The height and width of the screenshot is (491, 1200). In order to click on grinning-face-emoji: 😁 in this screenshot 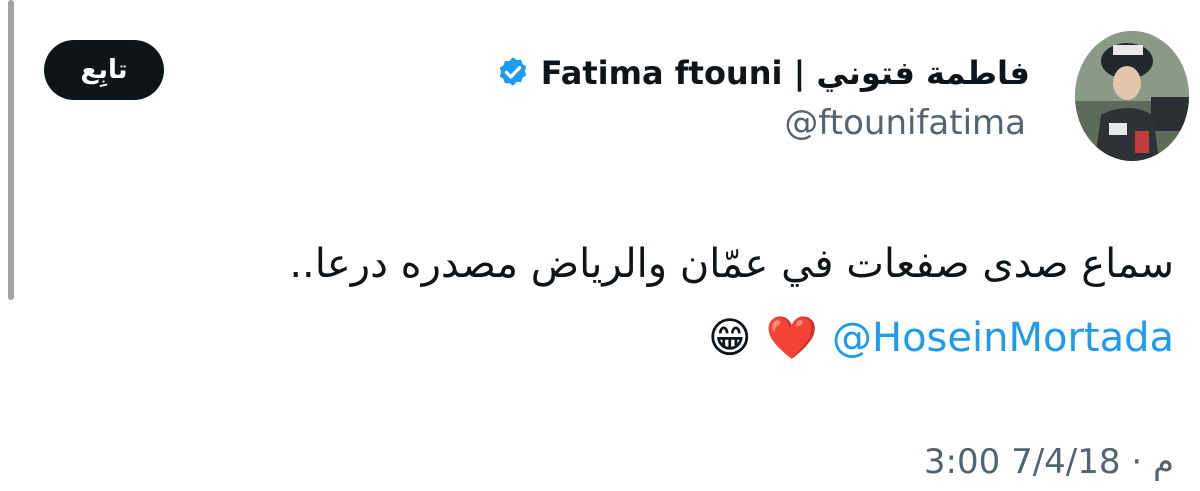, I will do `click(729, 337)`.